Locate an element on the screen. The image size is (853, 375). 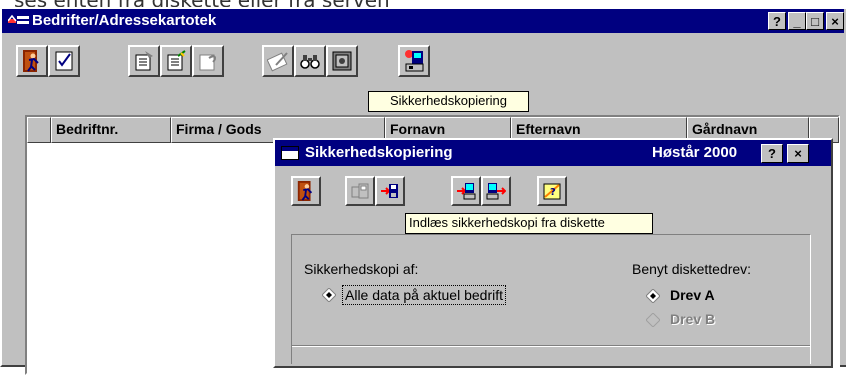
dialog-subtitle: Høstår 2000 is located at coordinates (695, 152).